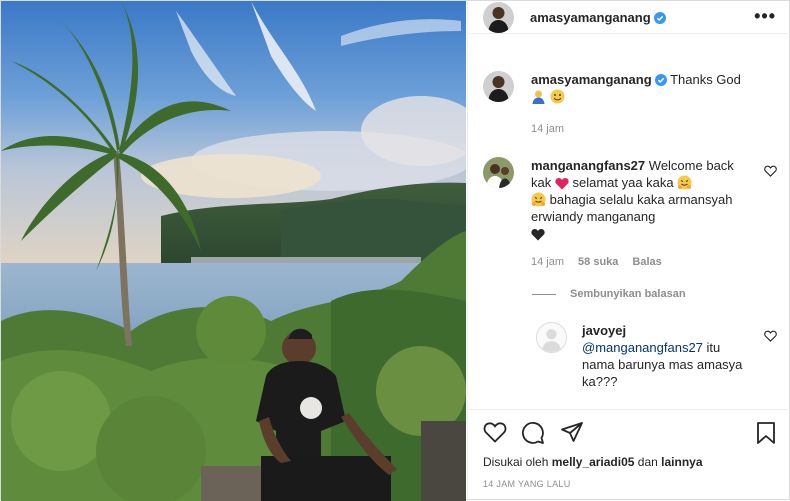 This screenshot has width=790, height=501. I want to click on liked-by-user-link: melly_ariadi05, so click(593, 462).